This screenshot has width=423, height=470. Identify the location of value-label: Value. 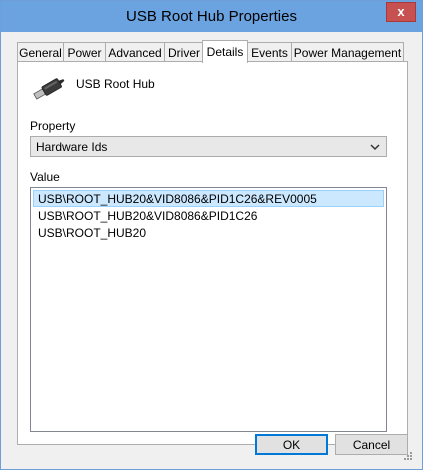
(45, 177).